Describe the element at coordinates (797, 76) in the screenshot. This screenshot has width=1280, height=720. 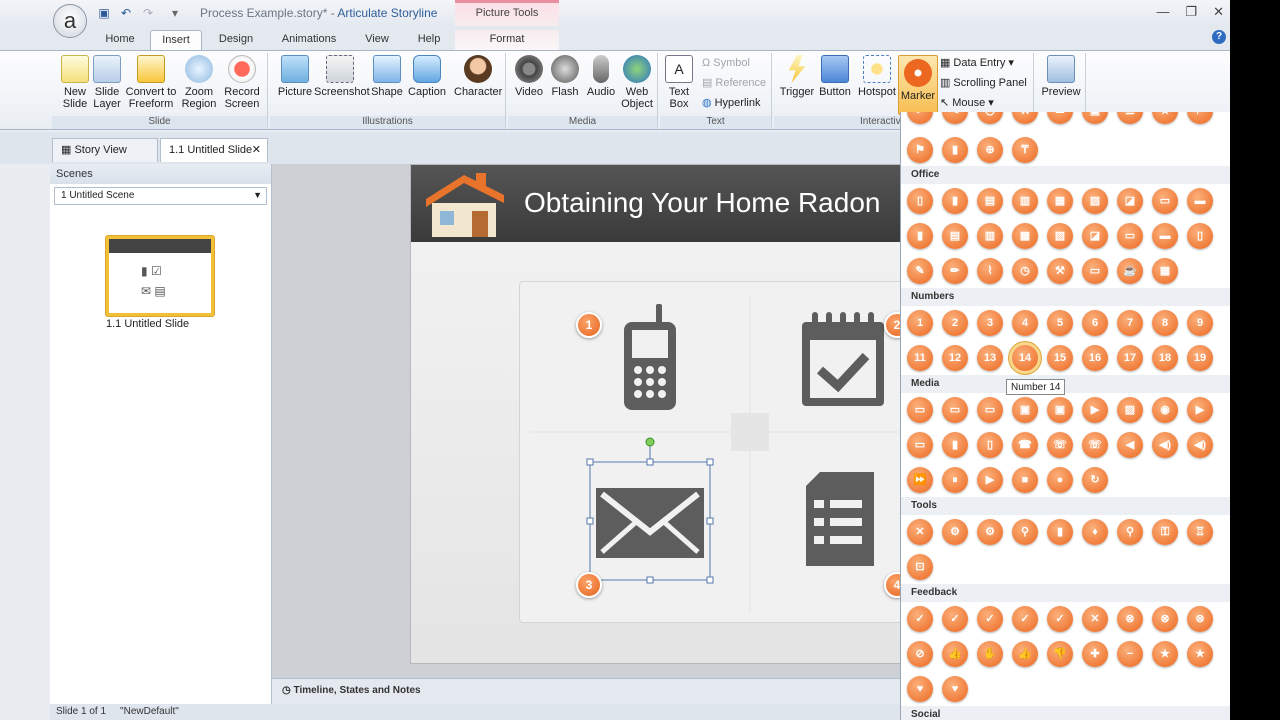
I see `trigger-button: Trigger` at that location.